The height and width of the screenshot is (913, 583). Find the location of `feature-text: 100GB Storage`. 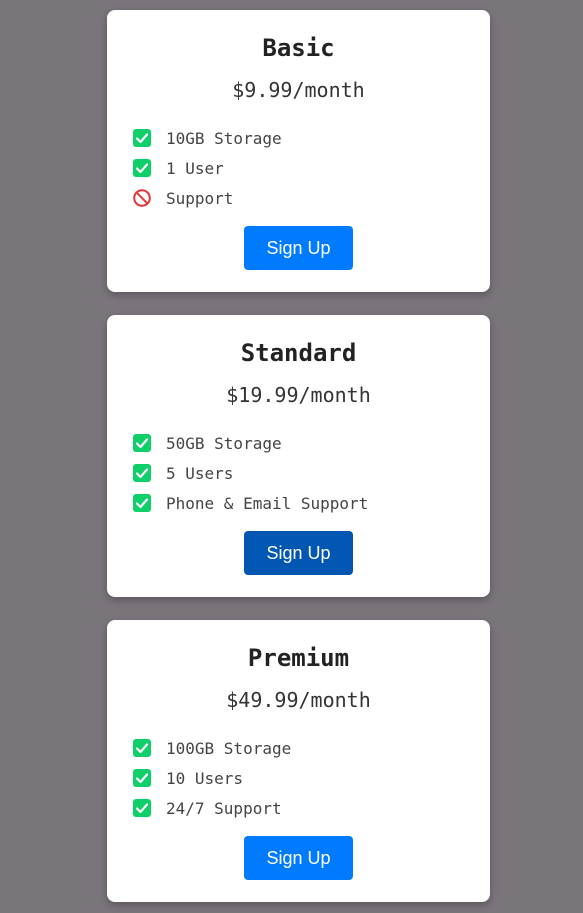

feature-text: 100GB Storage is located at coordinates (229, 748).